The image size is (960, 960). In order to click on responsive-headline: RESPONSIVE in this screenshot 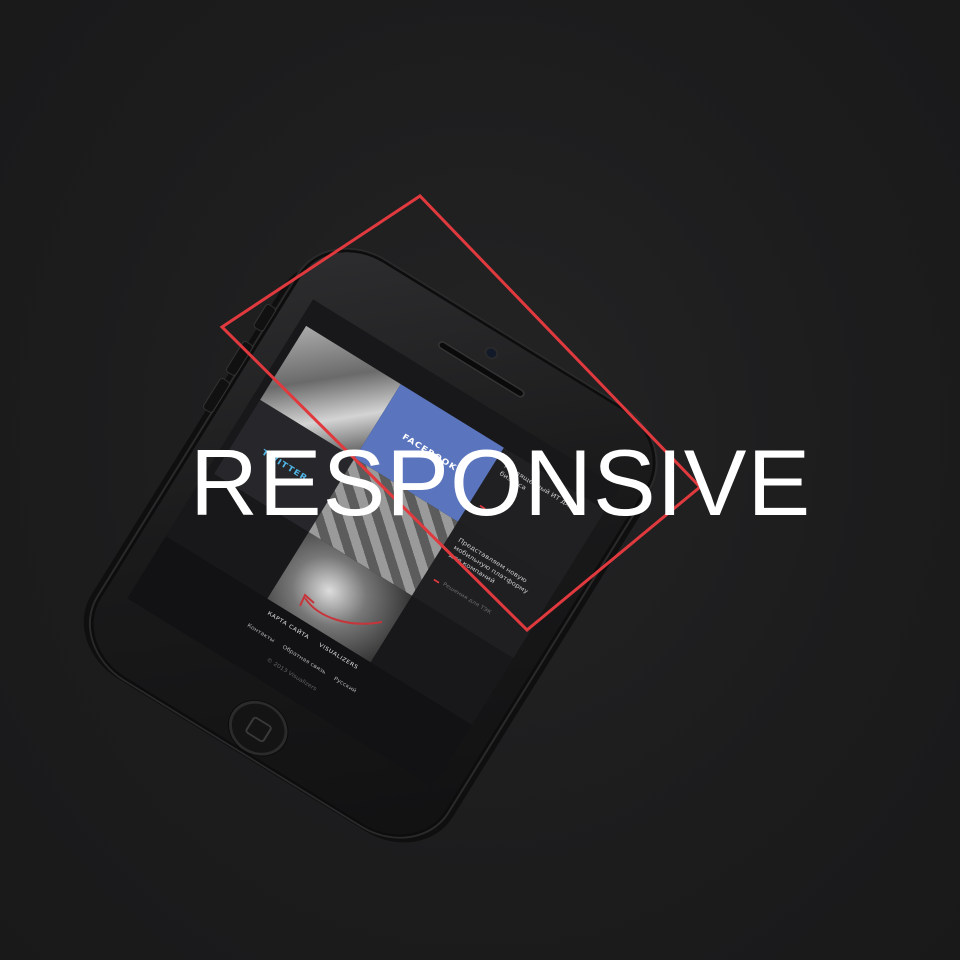, I will do `click(501, 482)`.